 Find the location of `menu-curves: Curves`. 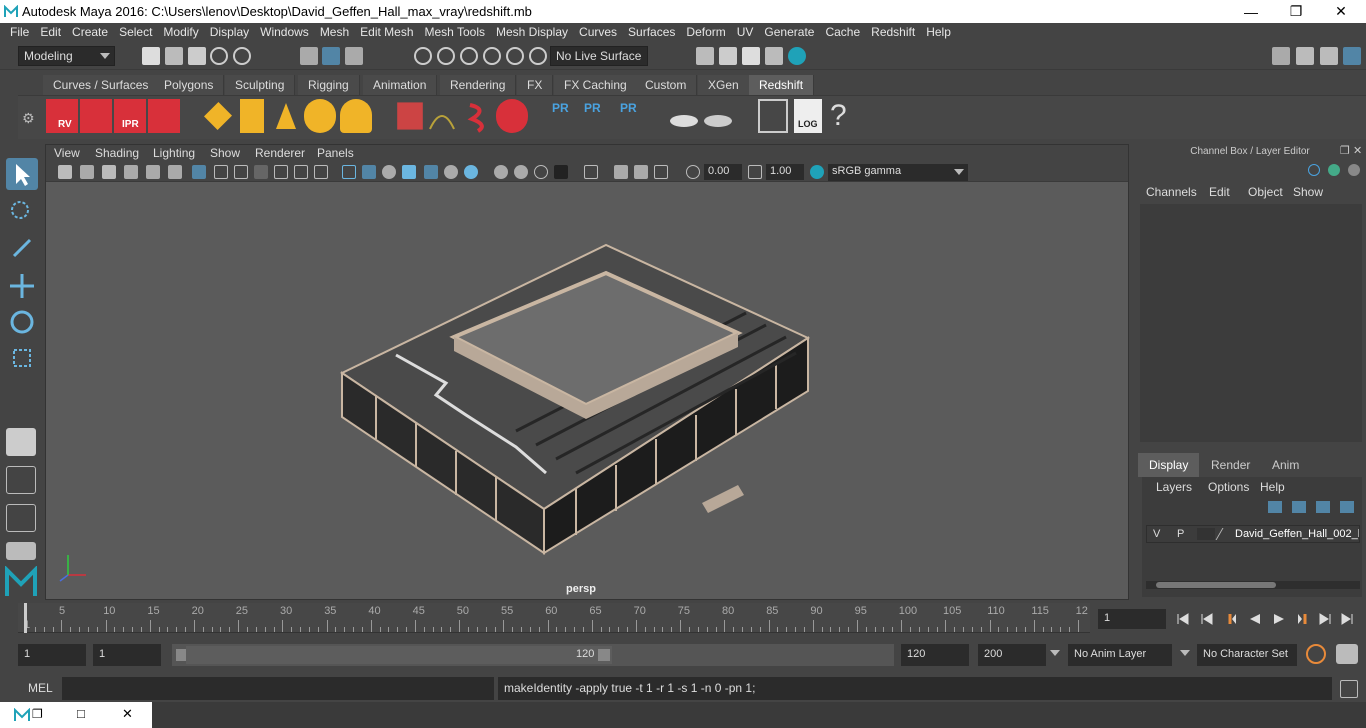

menu-curves: Curves is located at coordinates (598, 32).